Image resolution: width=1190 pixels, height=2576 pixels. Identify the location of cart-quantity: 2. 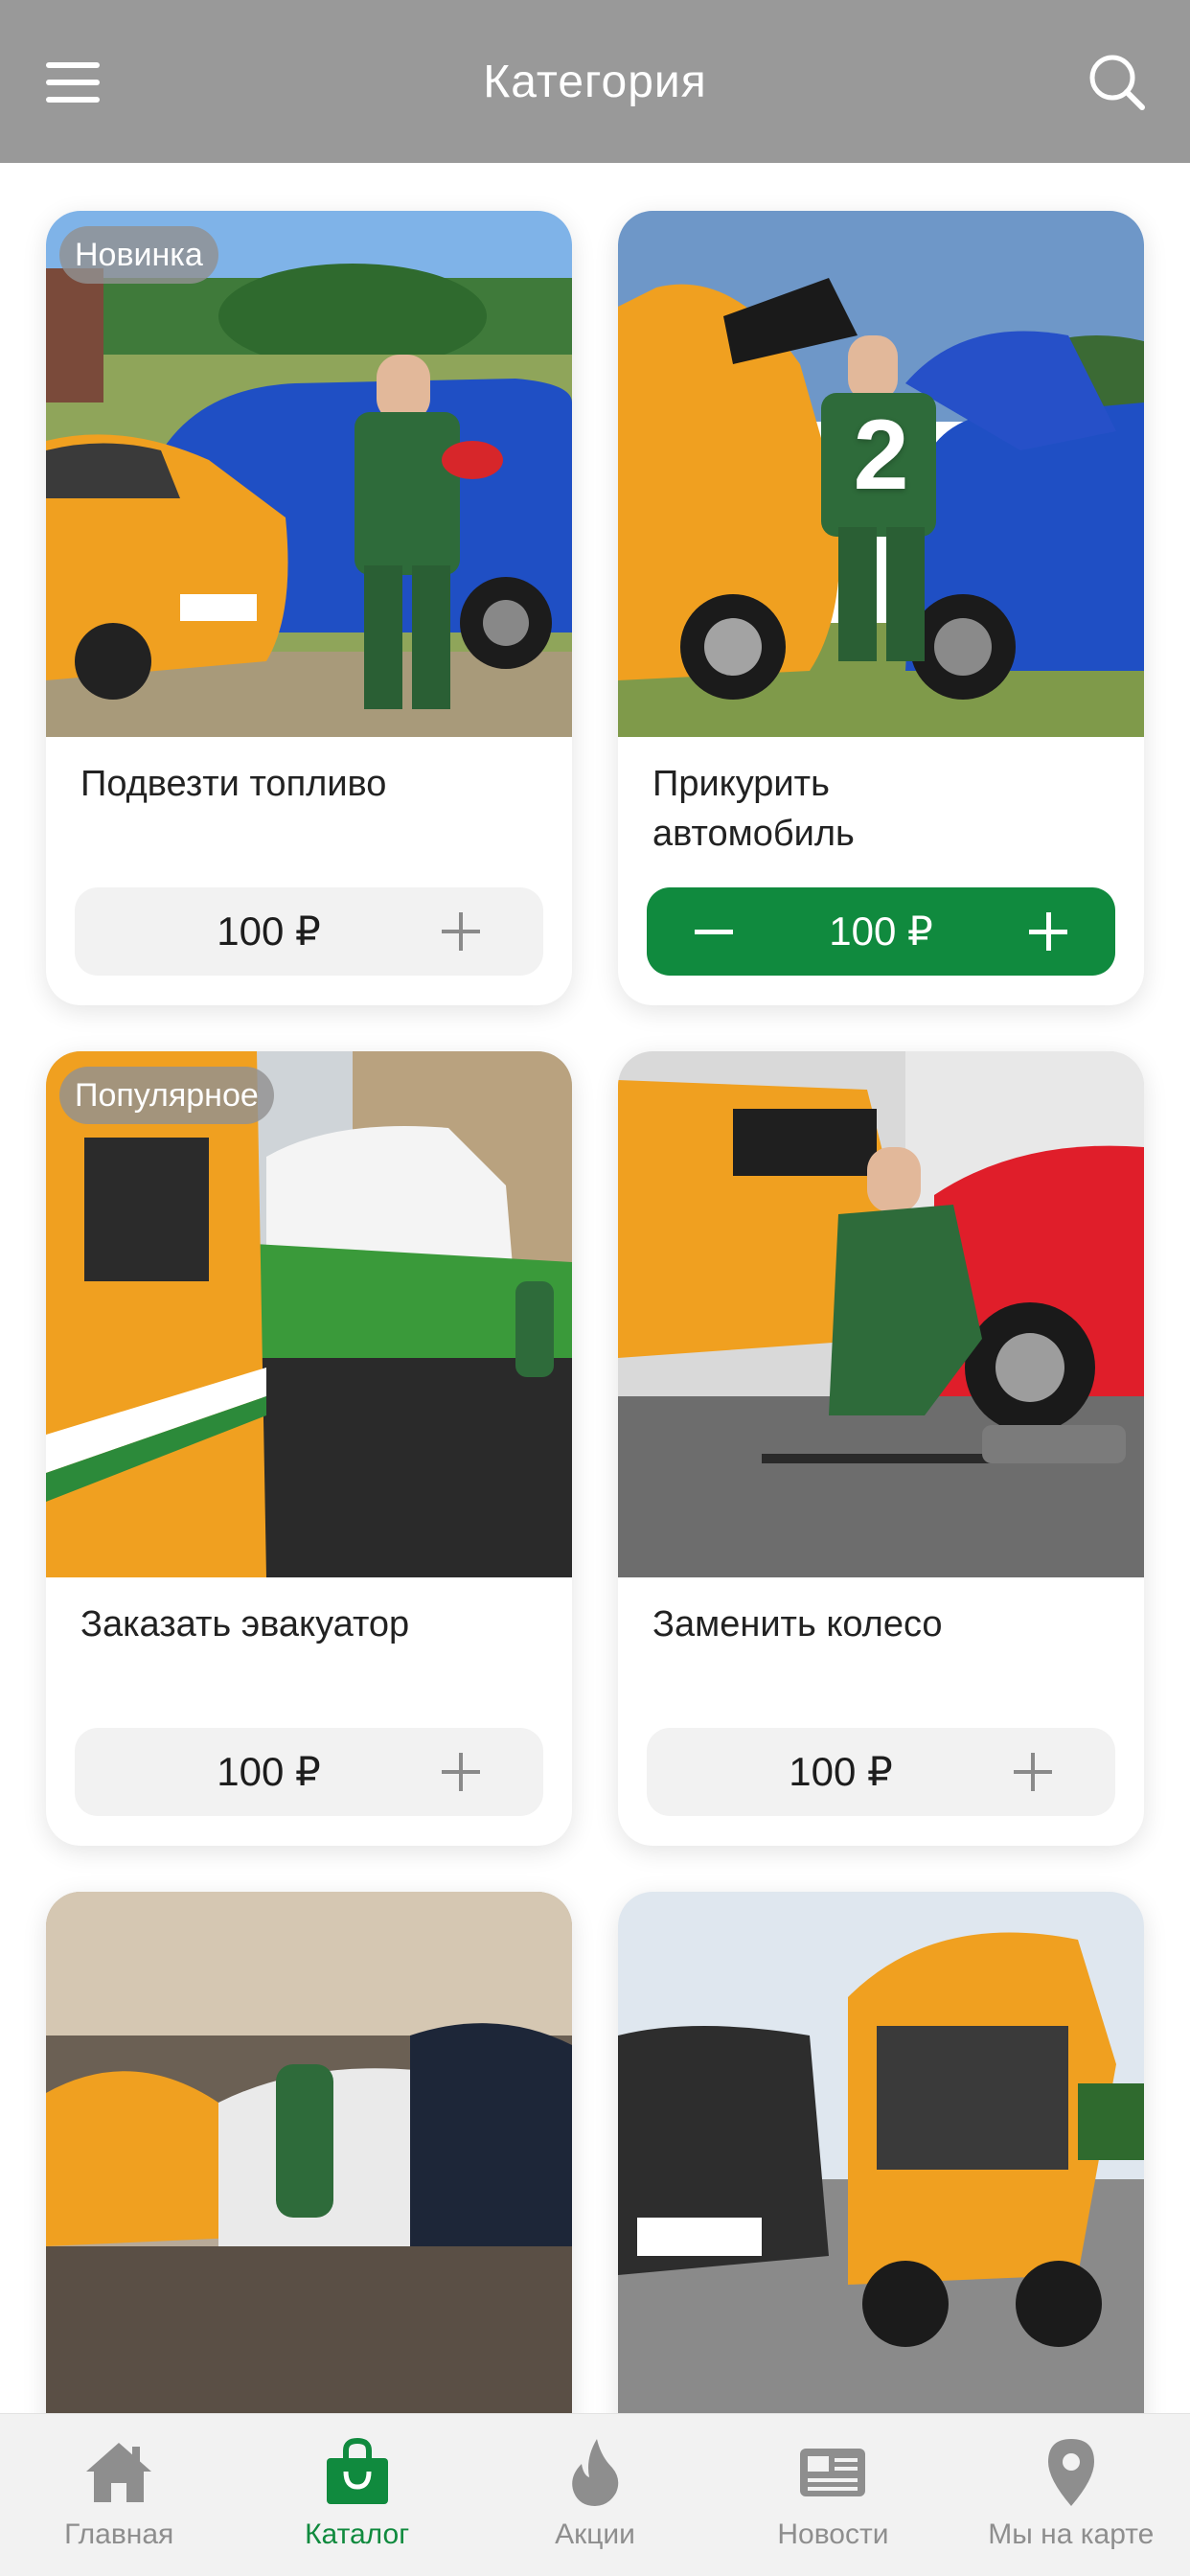
(881, 455).